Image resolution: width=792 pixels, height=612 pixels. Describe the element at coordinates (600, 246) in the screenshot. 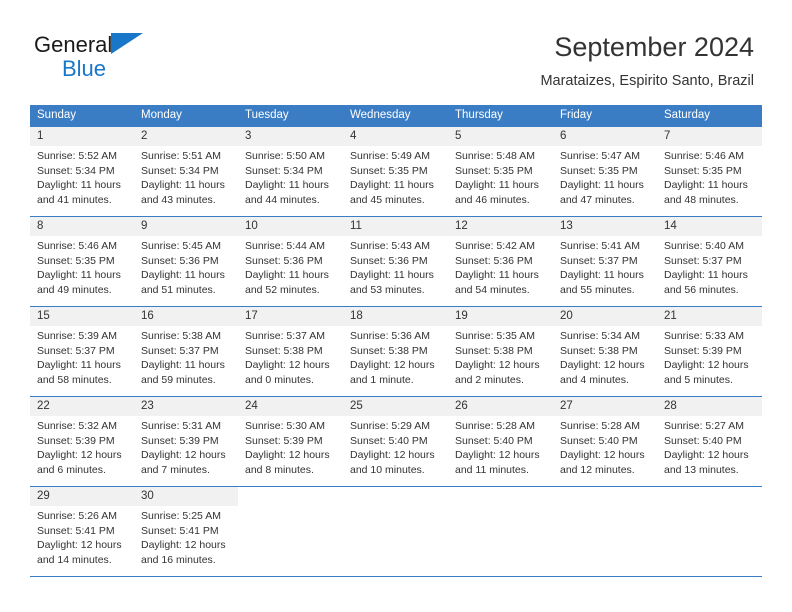

I see `sunrise-text: Sunrise: 5:41 AM` at that location.